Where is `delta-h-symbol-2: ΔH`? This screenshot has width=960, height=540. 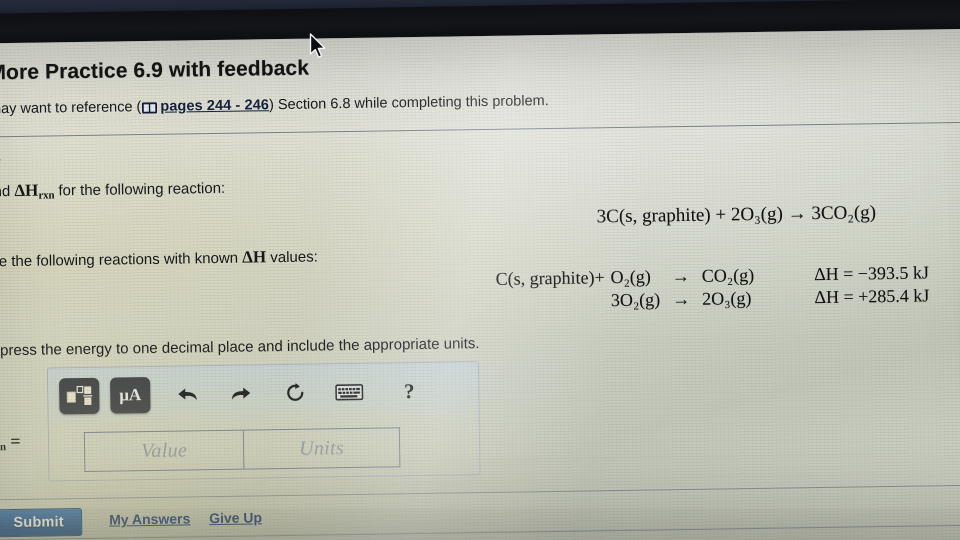
delta-h-symbol-2: ΔH is located at coordinates (254, 257).